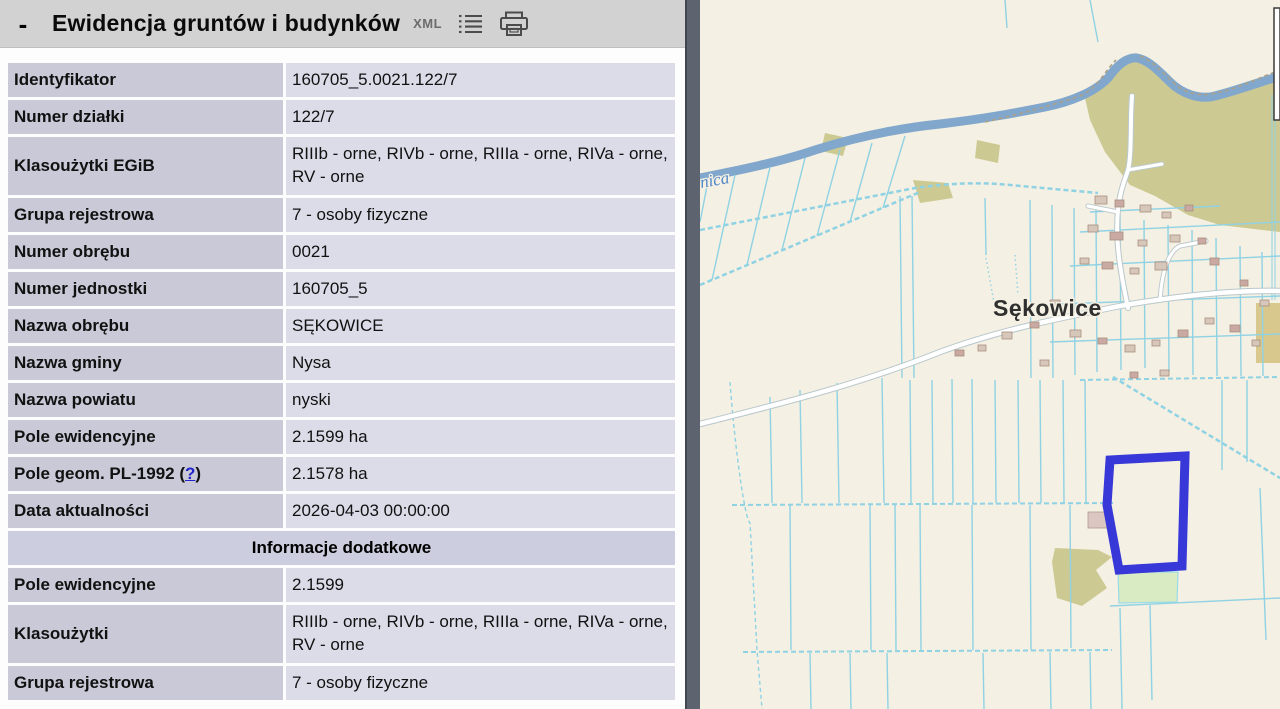  What do you see at coordinates (692, 354) in the screenshot?
I see `panel-splitter` at bounding box center [692, 354].